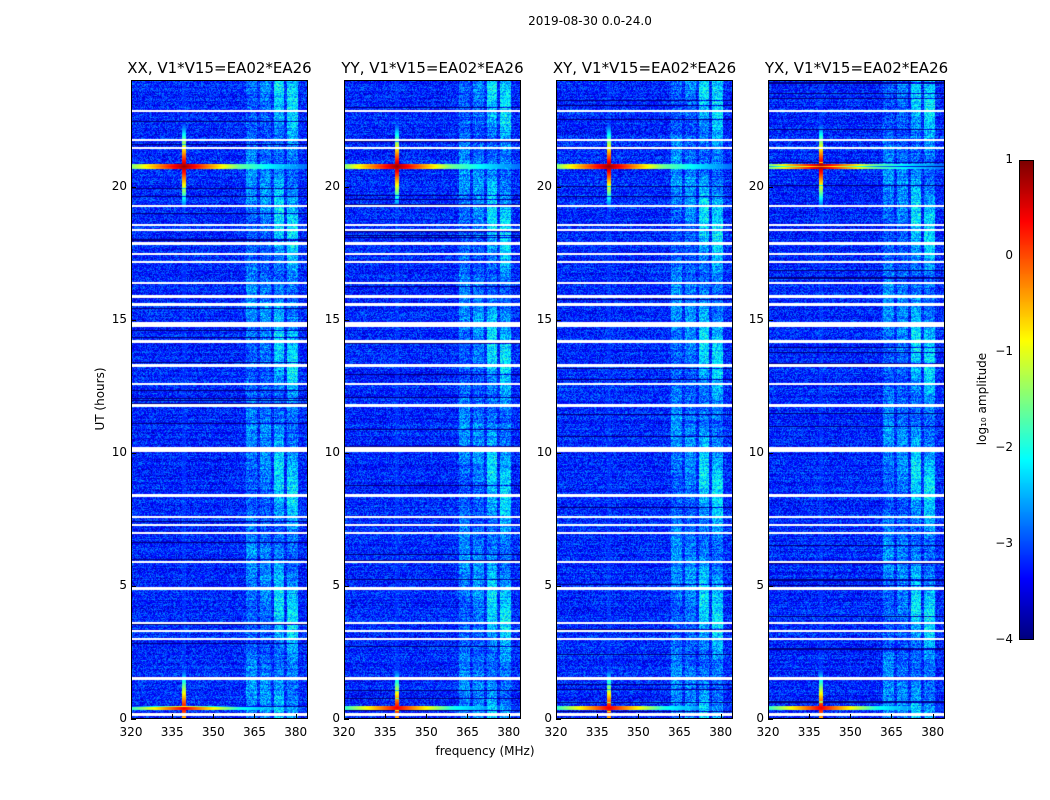  What do you see at coordinates (1009, 159) in the screenshot?
I see `colorbar-tick-label: 1` at bounding box center [1009, 159].